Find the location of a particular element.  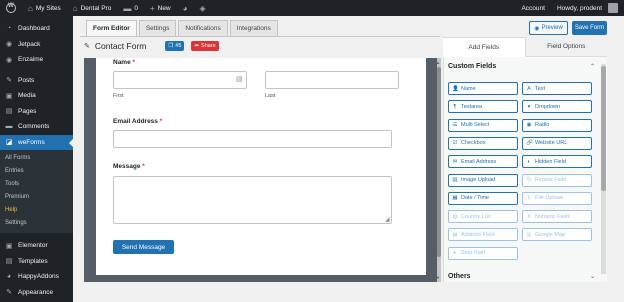

new-content-menu: + New is located at coordinates (160, 8).